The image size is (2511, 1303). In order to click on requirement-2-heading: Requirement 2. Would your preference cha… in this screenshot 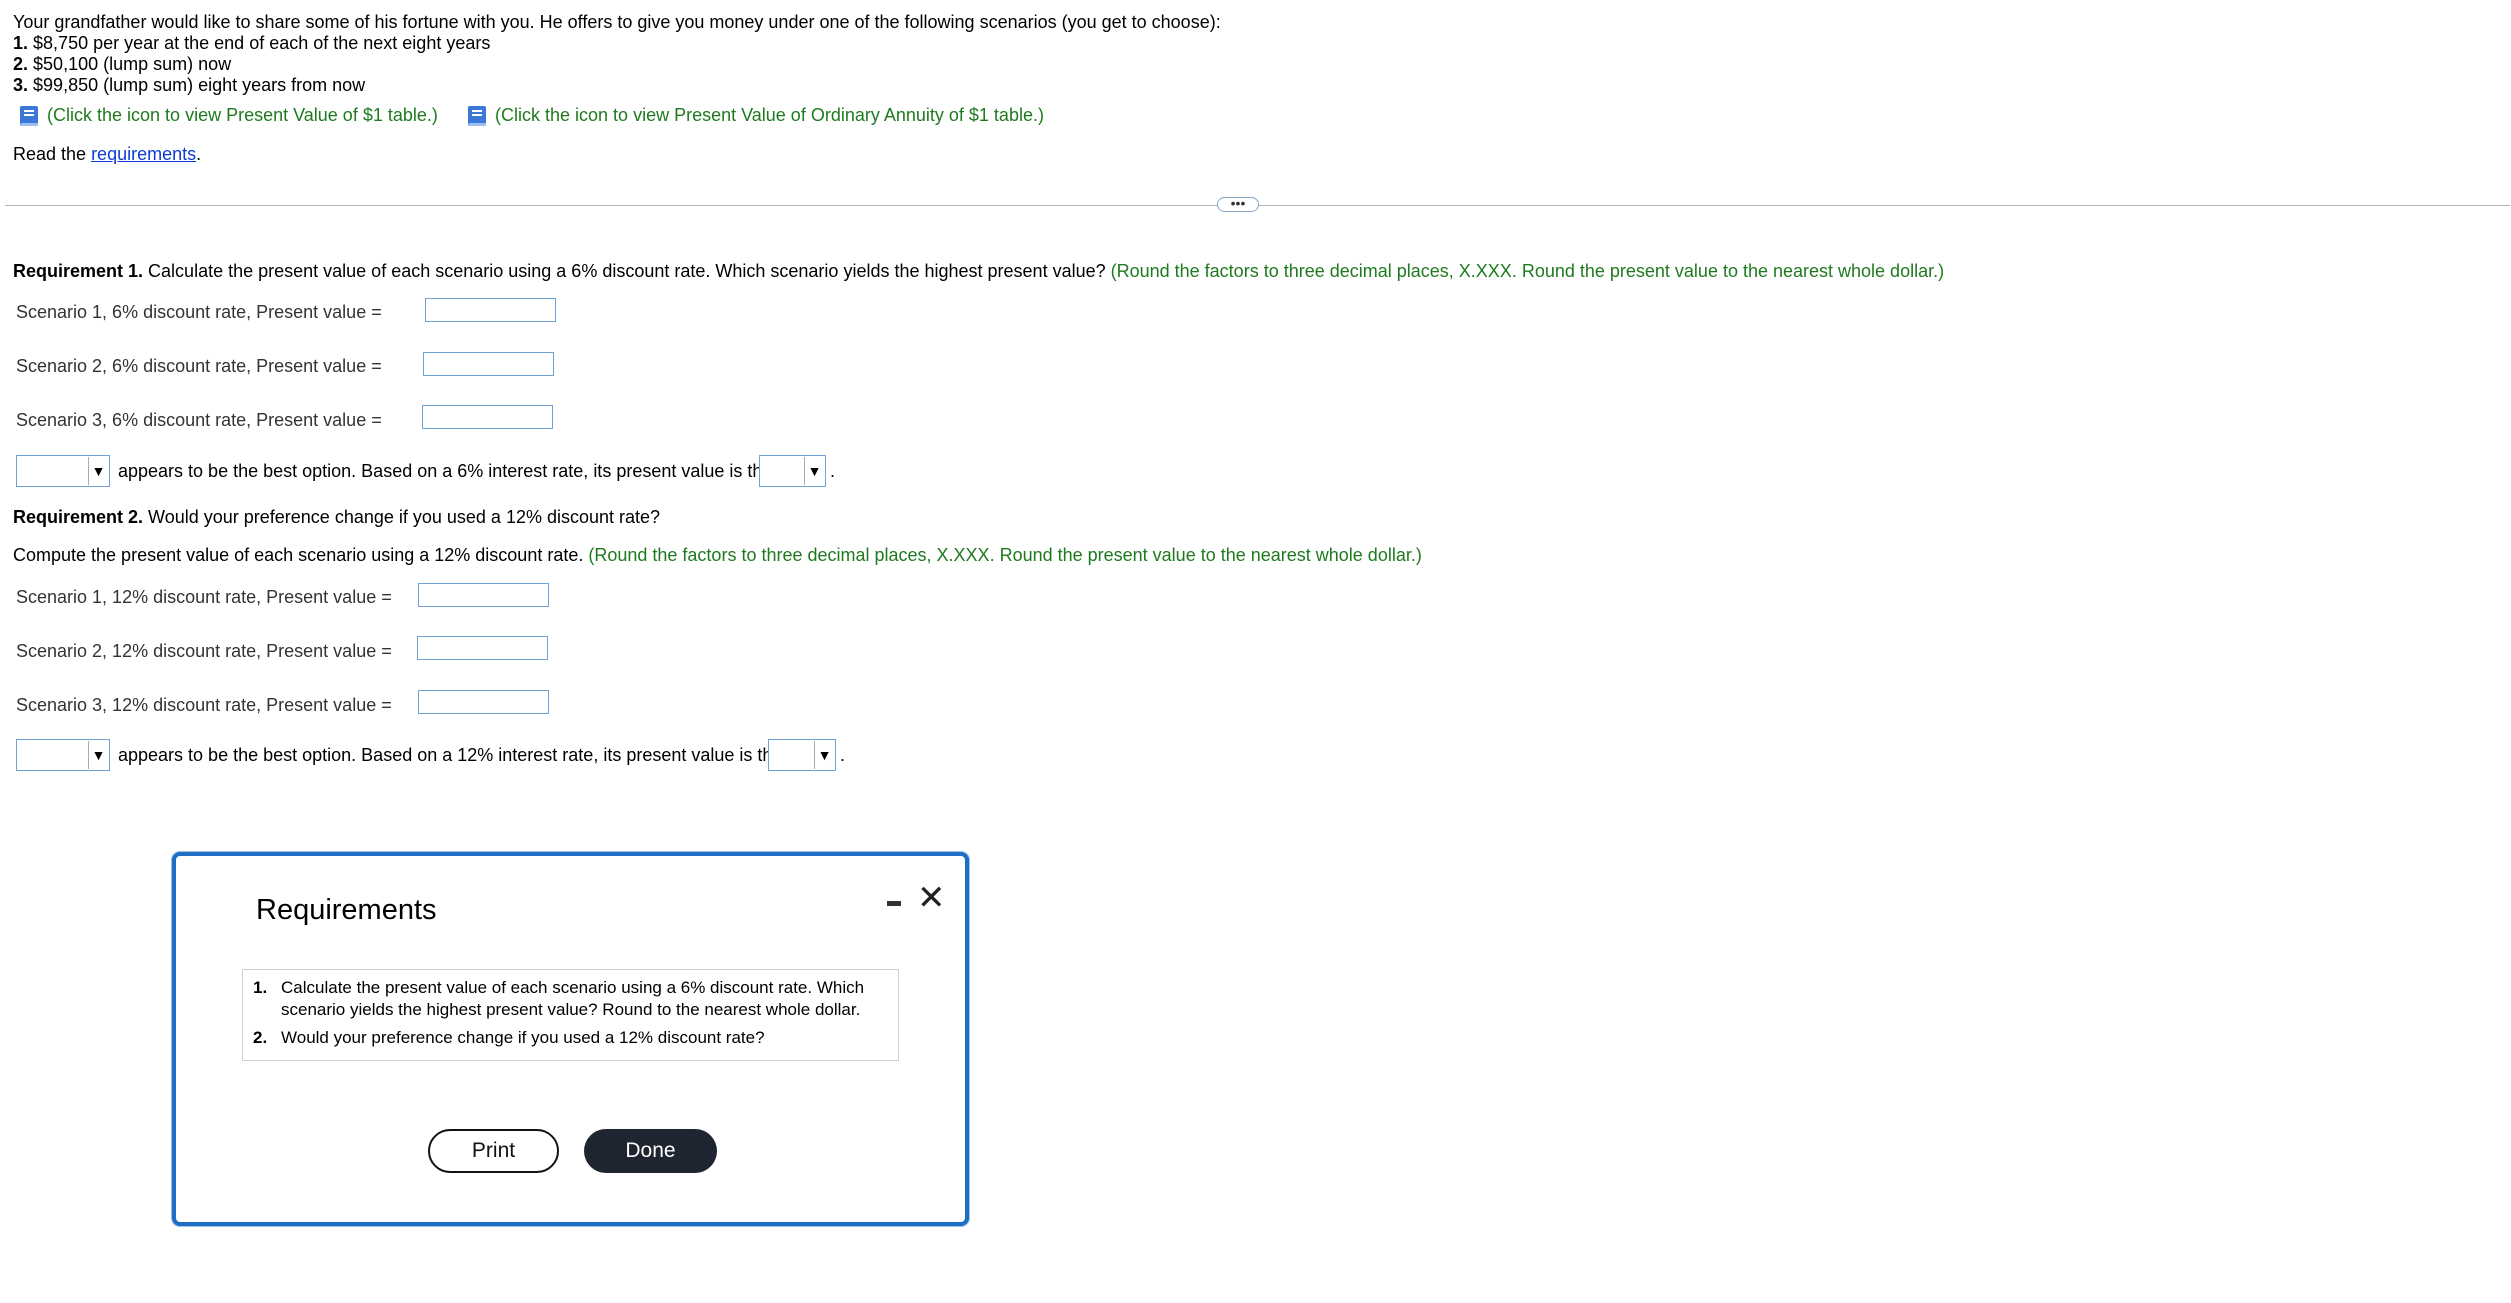, I will do `click(336, 517)`.